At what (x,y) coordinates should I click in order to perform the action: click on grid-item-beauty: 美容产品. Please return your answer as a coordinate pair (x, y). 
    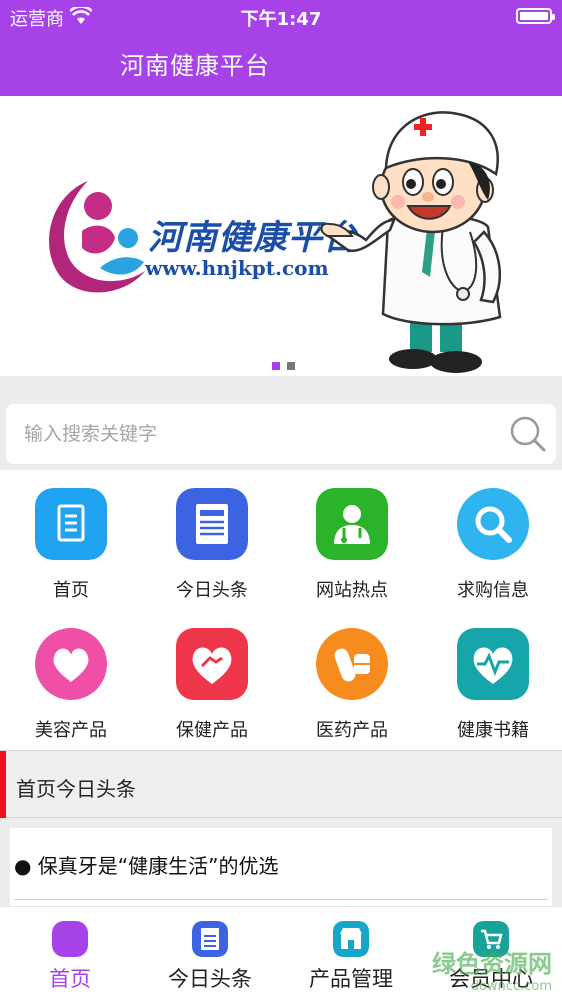
    Looking at the image, I should click on (70, 680).